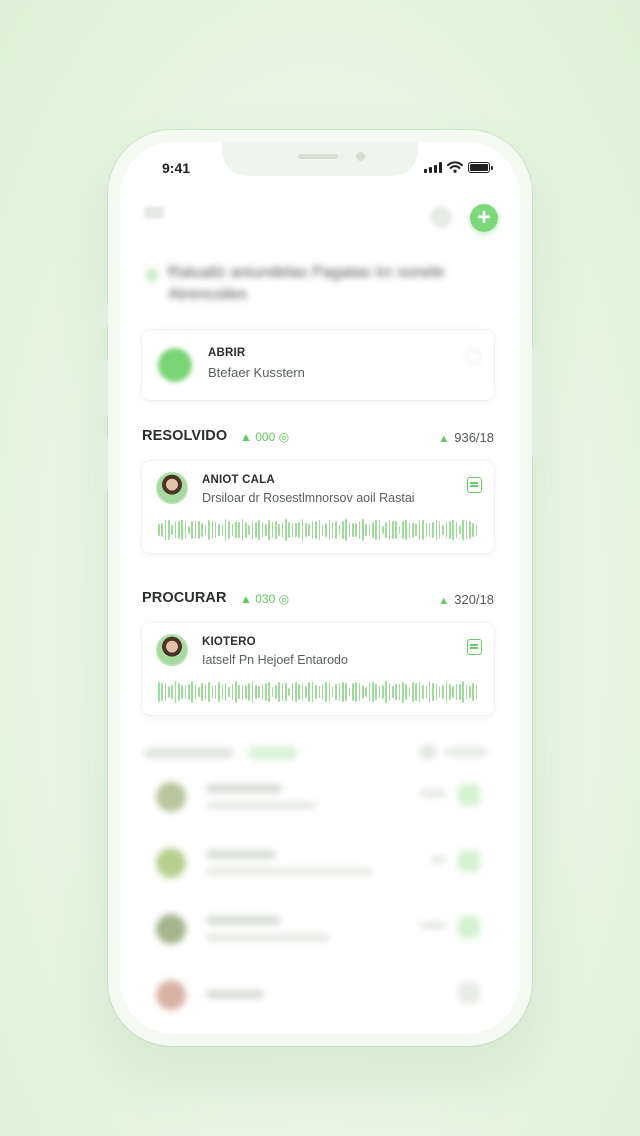 This screenshot has width=640, height=1136. What do you see at coordinates (154, 216) in the screenshot?
I see `menu-icon` at bounding box center [154, 216].